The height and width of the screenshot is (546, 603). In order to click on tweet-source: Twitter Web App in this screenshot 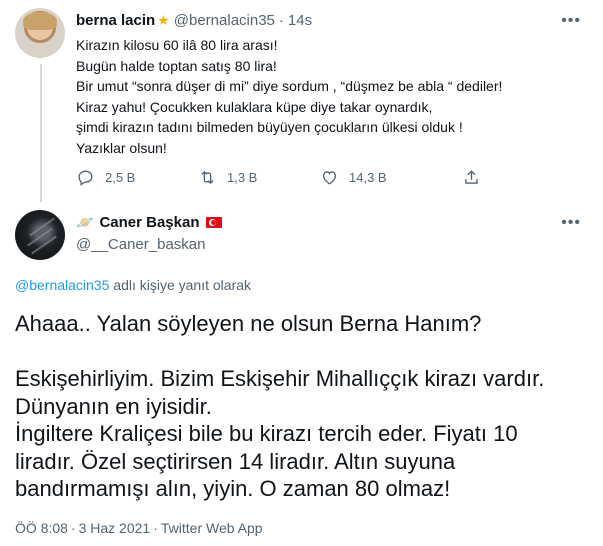, I will do `click(212, 528)`.